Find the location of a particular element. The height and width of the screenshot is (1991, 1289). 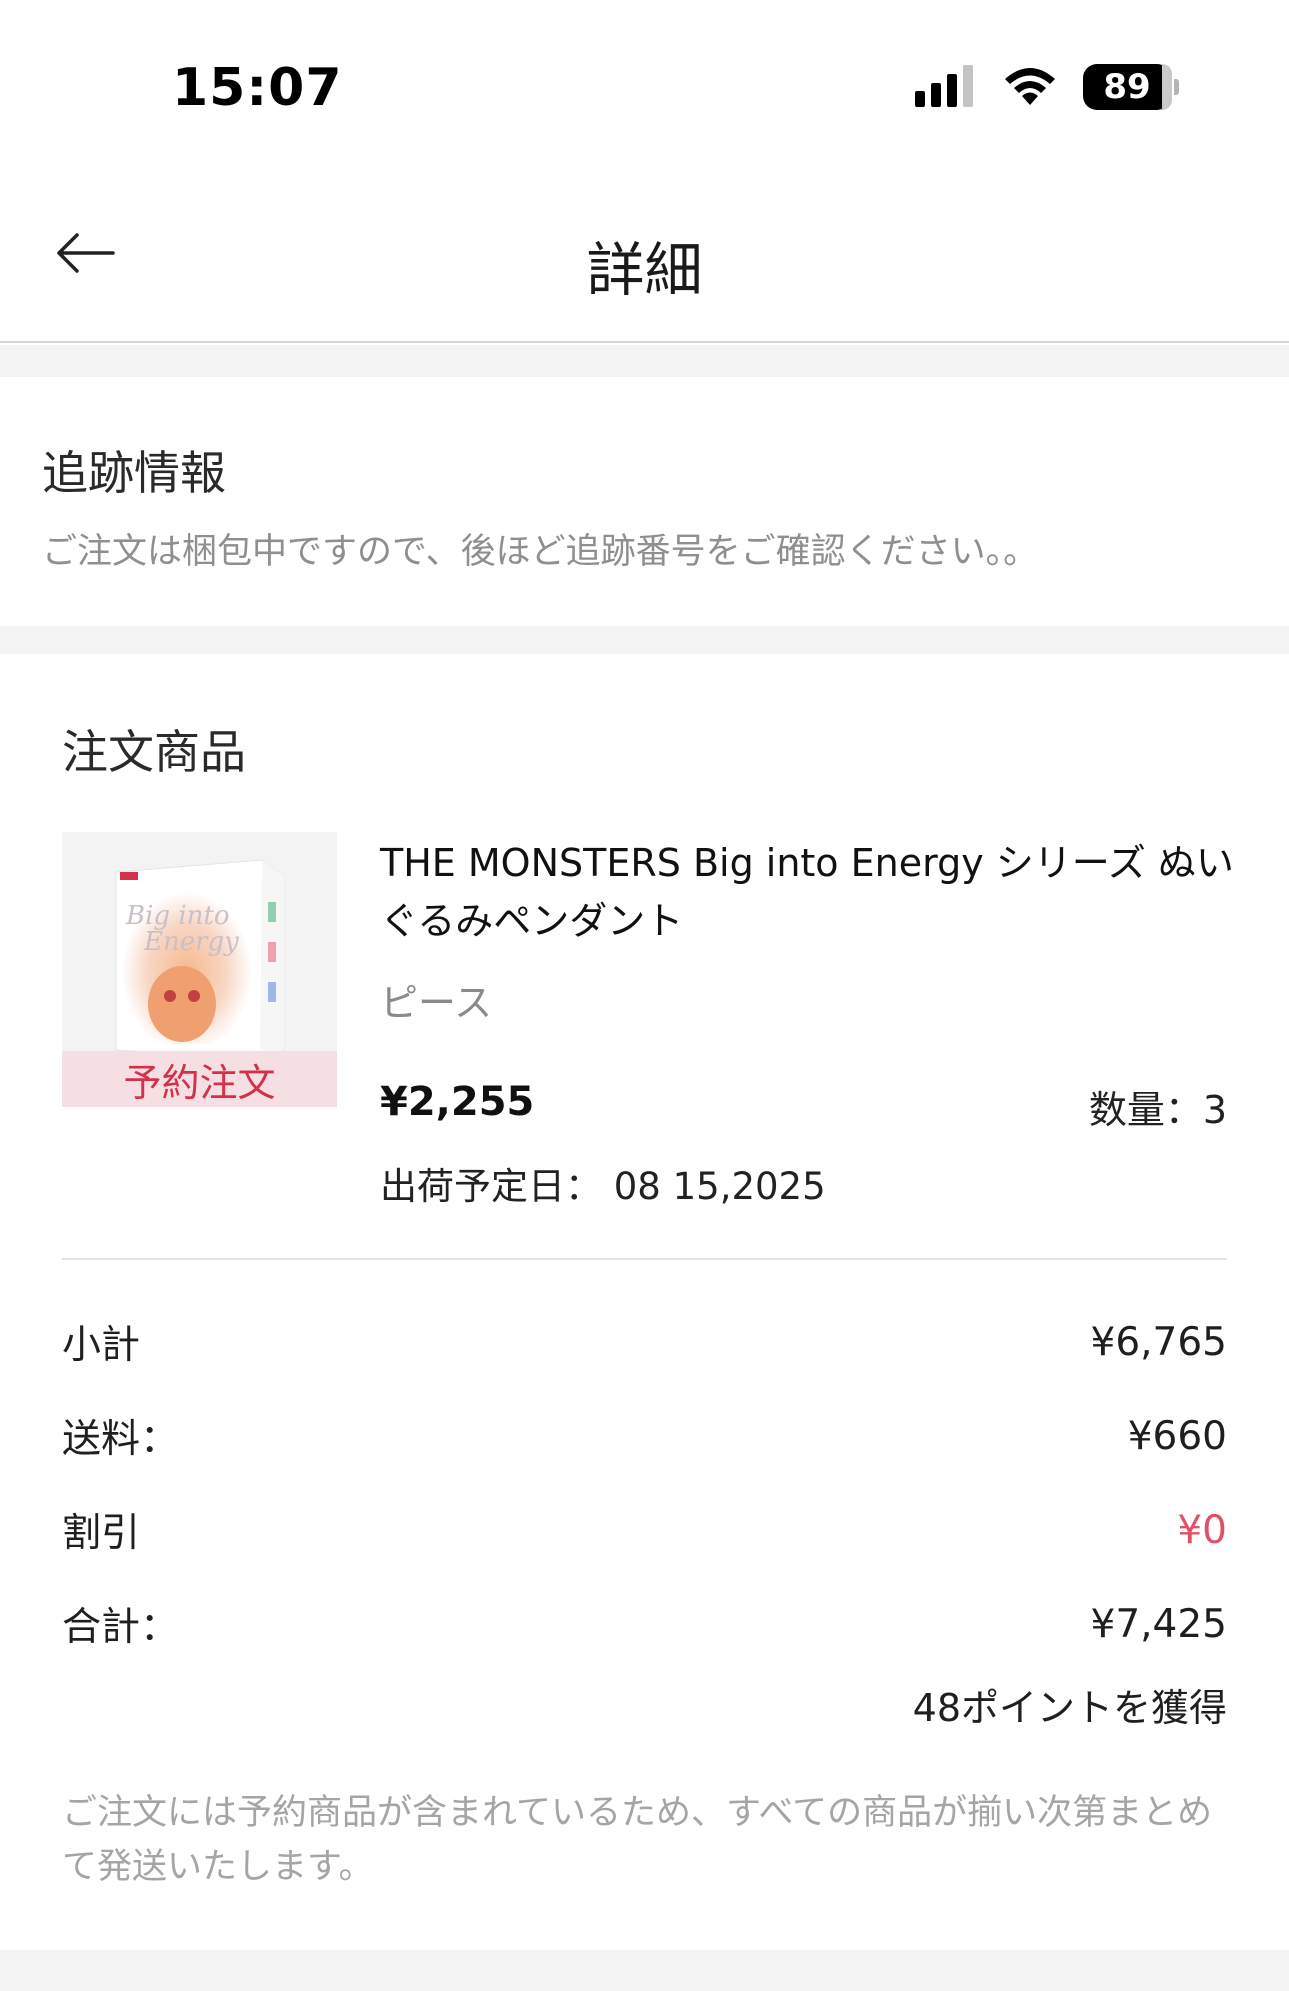

product-price: ¥2,255 is located at coordinates (457, 1102).